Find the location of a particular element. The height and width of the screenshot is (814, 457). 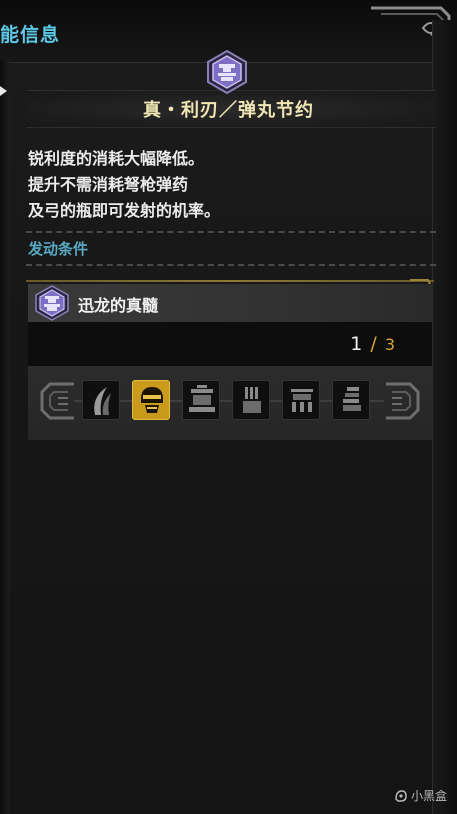

heybox-logo-icon is located at coordinates (401, 796).